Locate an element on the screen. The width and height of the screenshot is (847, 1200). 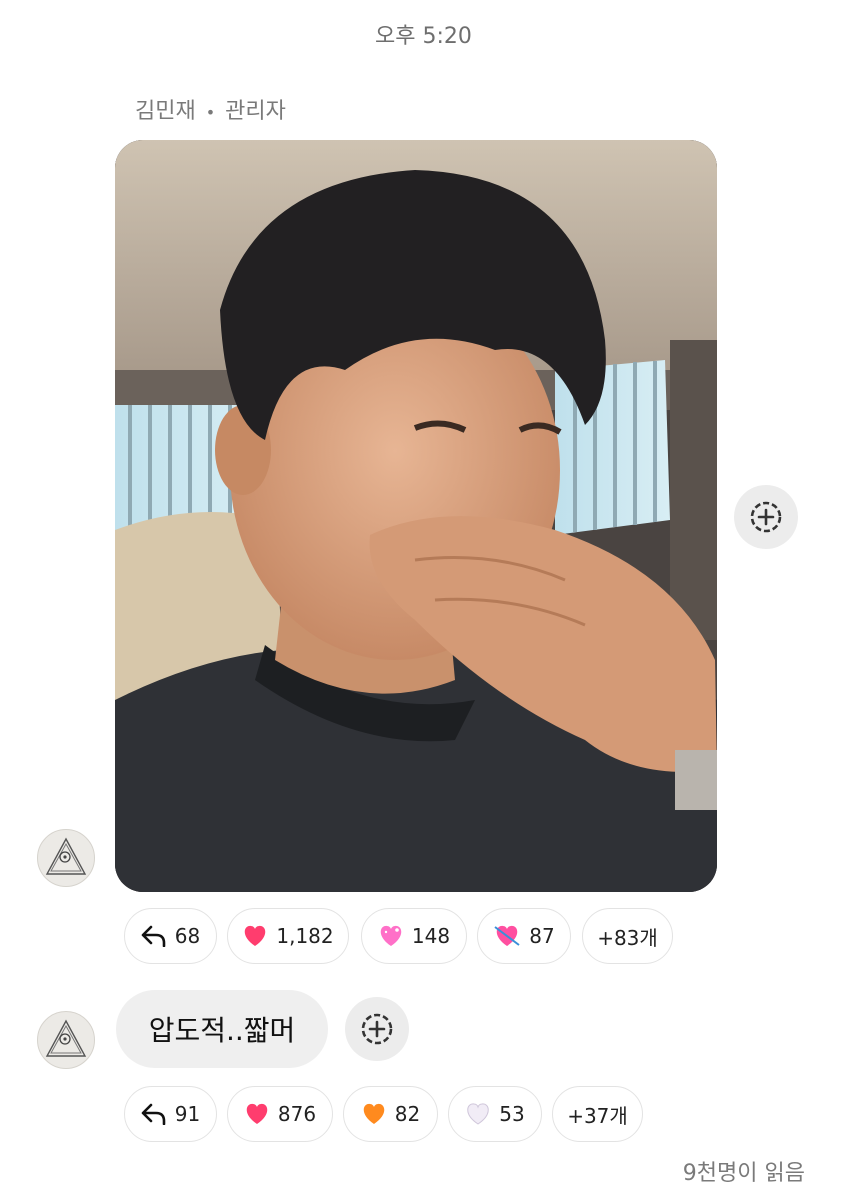
sender-name: 김민재 is located at coordinates (165, 111).